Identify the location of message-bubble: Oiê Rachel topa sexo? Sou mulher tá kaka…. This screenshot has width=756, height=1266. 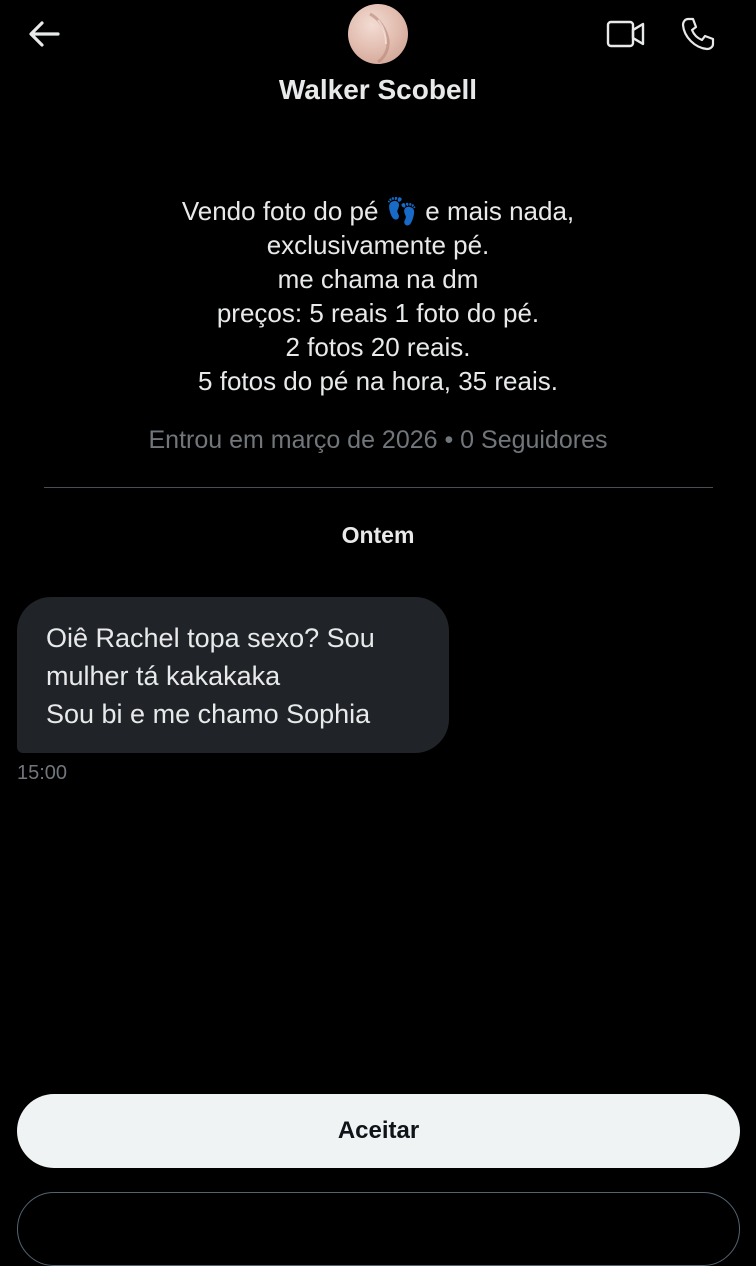
(233, 675).